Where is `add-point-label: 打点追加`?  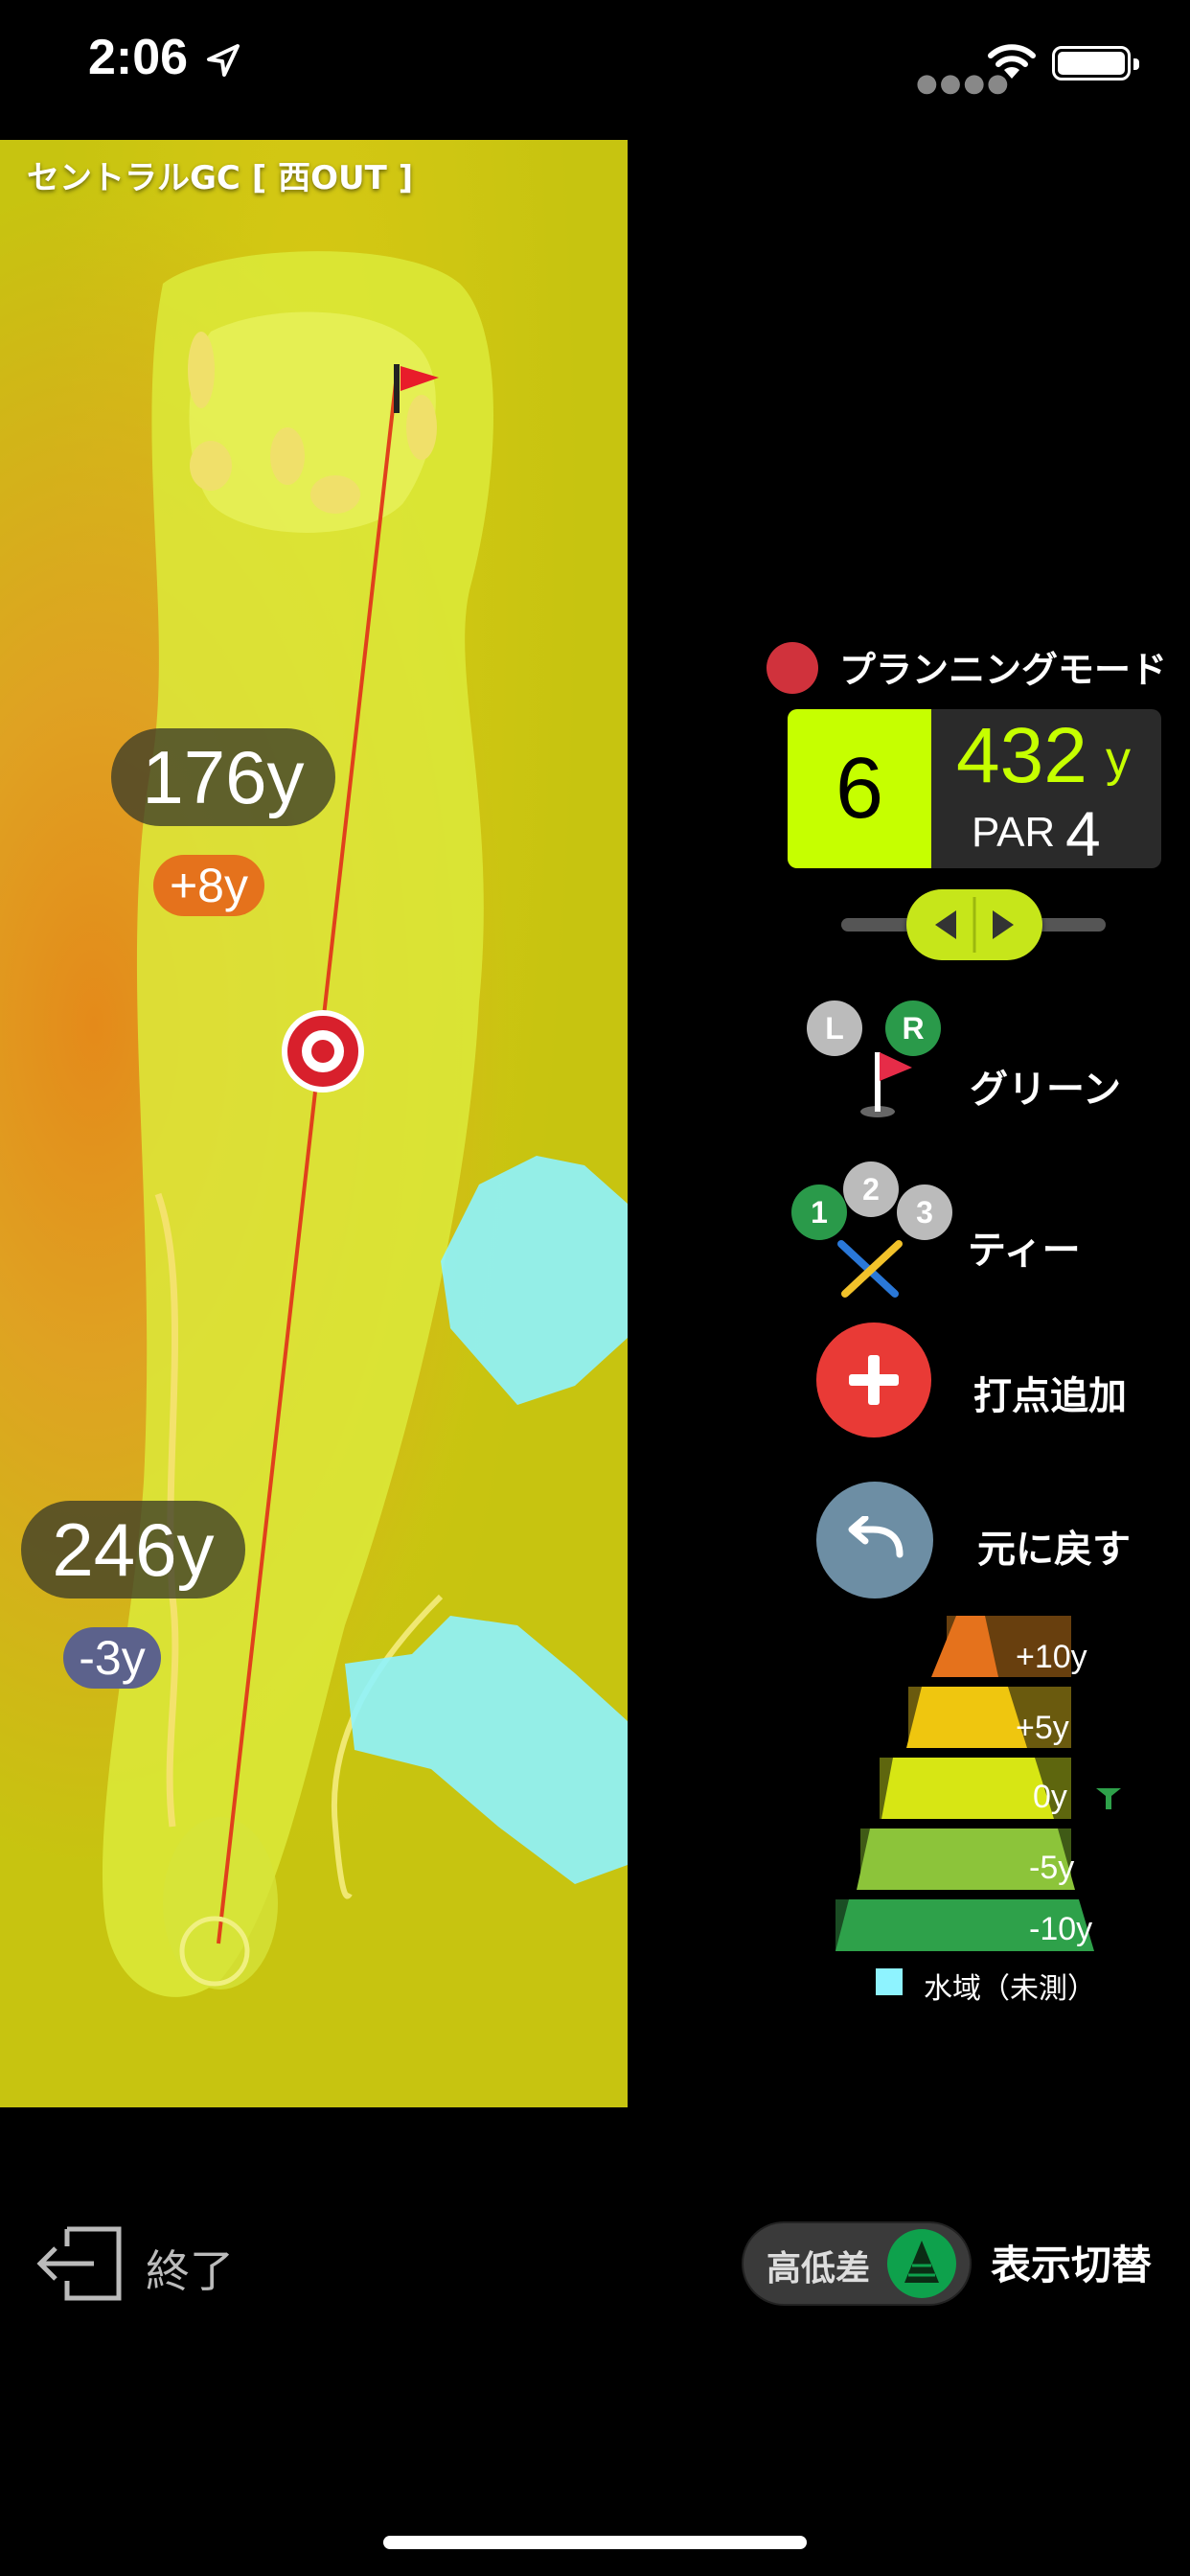 add-point-label: 打点追加 is located at coordinates (1050, 1392).